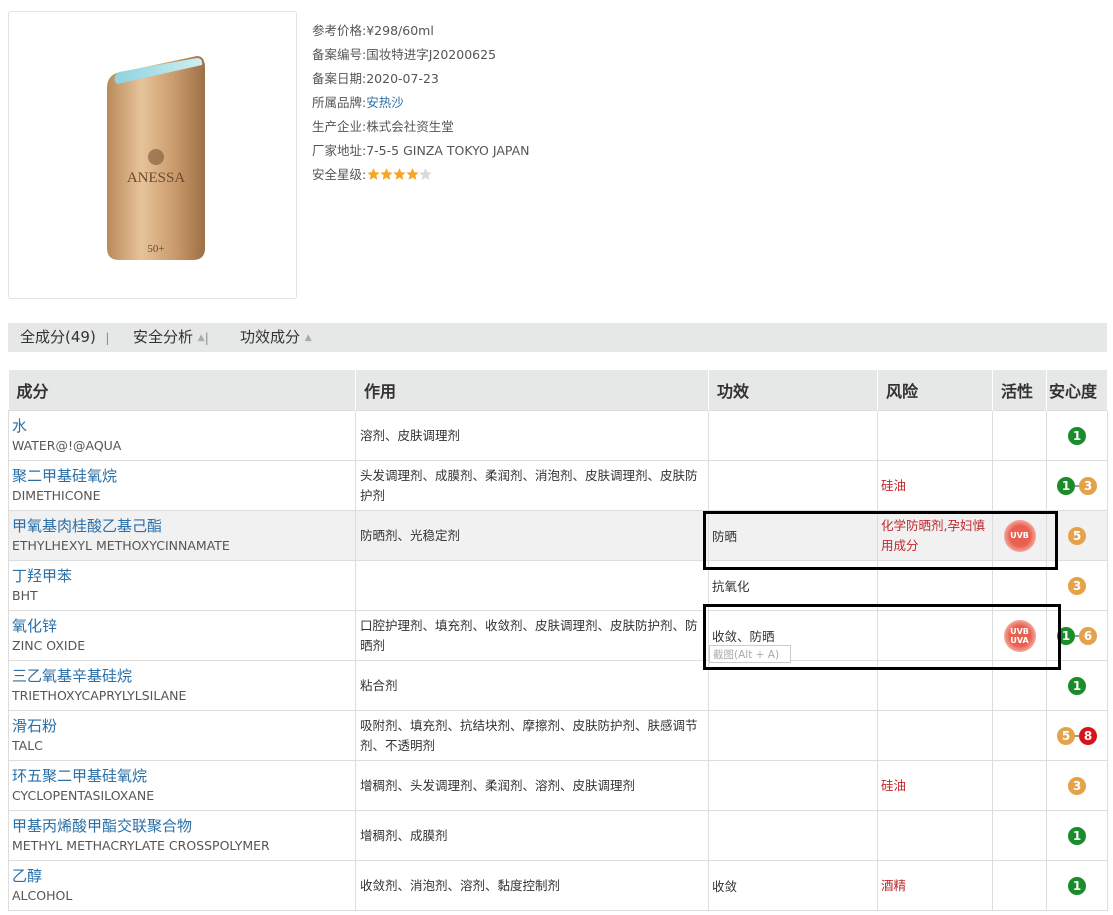  Describe the element at coordinates (404, 835) in the screenshot. I see `function-text: 增稠剂、成膜剂` at that location.